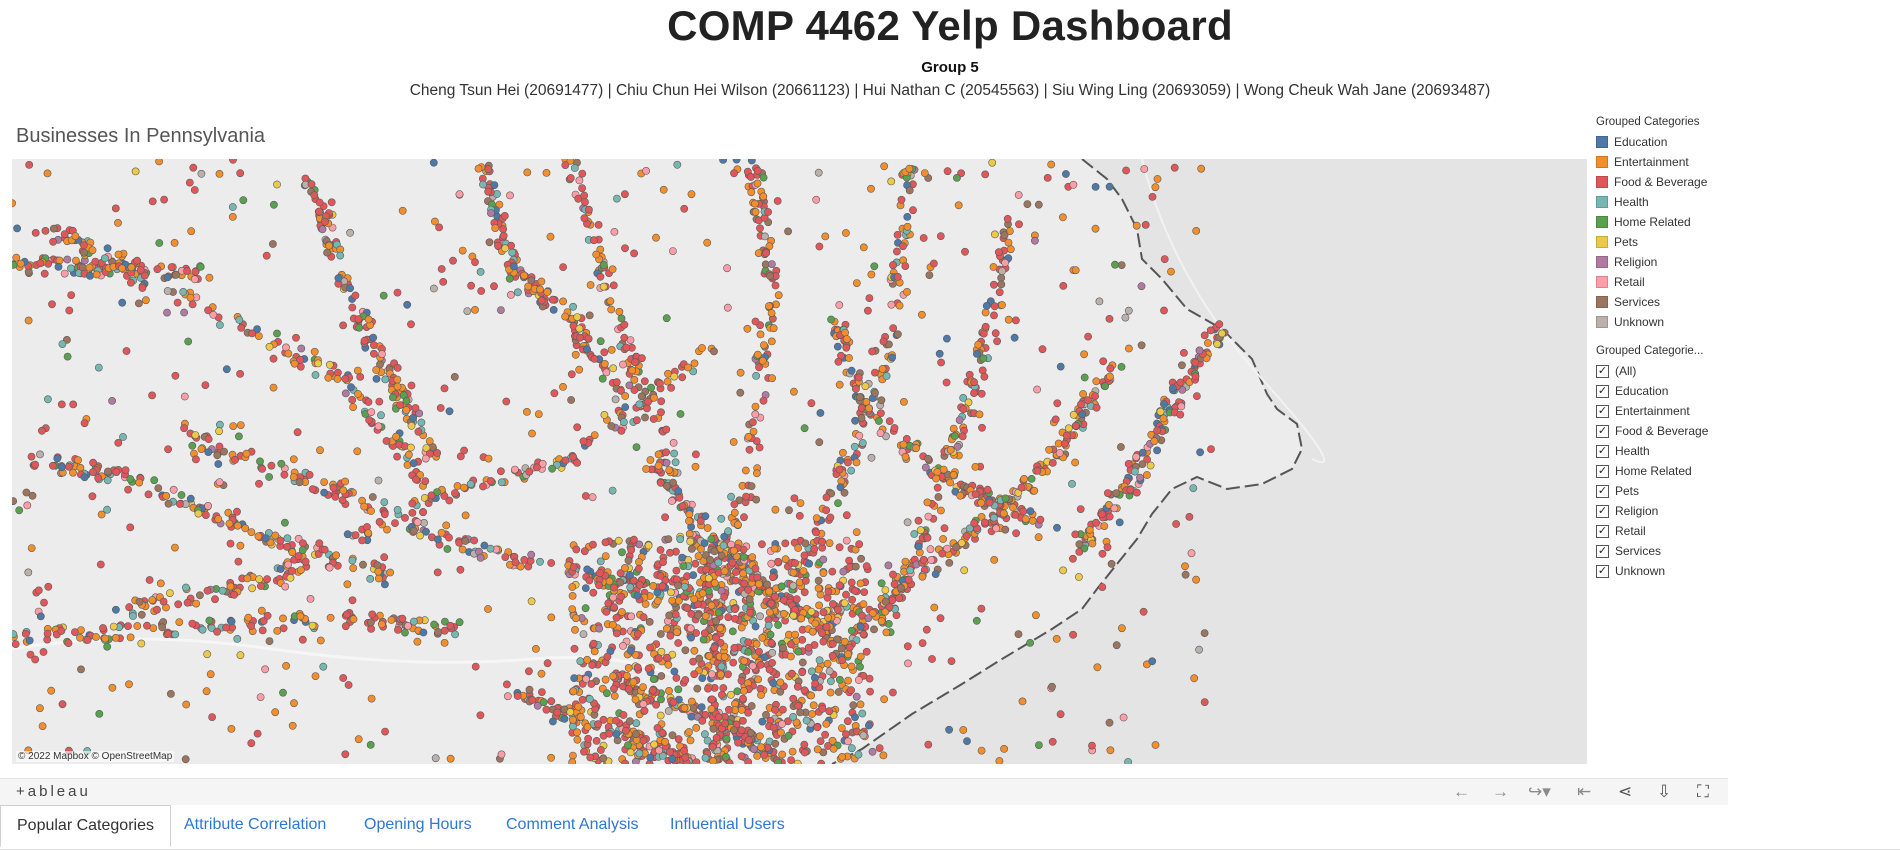  What do you see at coordinates (53, 791) in the screenshot?
I see `tableau-logo: +ableau` at bounding box center [53, 791].